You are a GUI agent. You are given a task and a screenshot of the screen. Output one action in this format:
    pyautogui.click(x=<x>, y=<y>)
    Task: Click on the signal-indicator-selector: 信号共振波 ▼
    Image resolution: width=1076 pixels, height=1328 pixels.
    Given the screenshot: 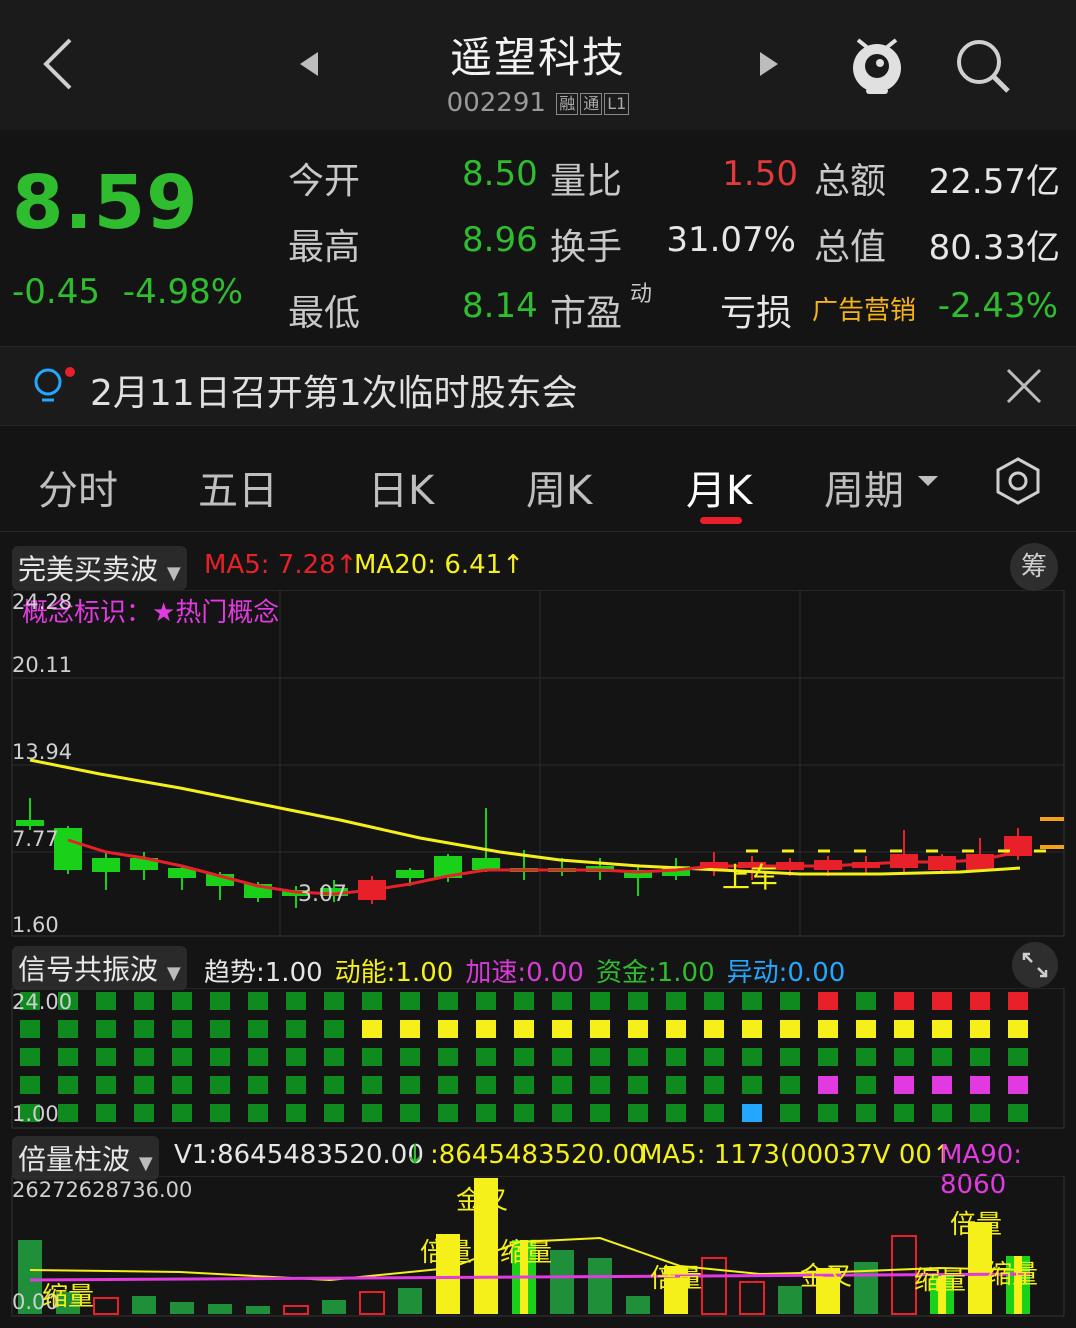 What is the action you would take?
    pyautogui.click(x=99, y=968)
    